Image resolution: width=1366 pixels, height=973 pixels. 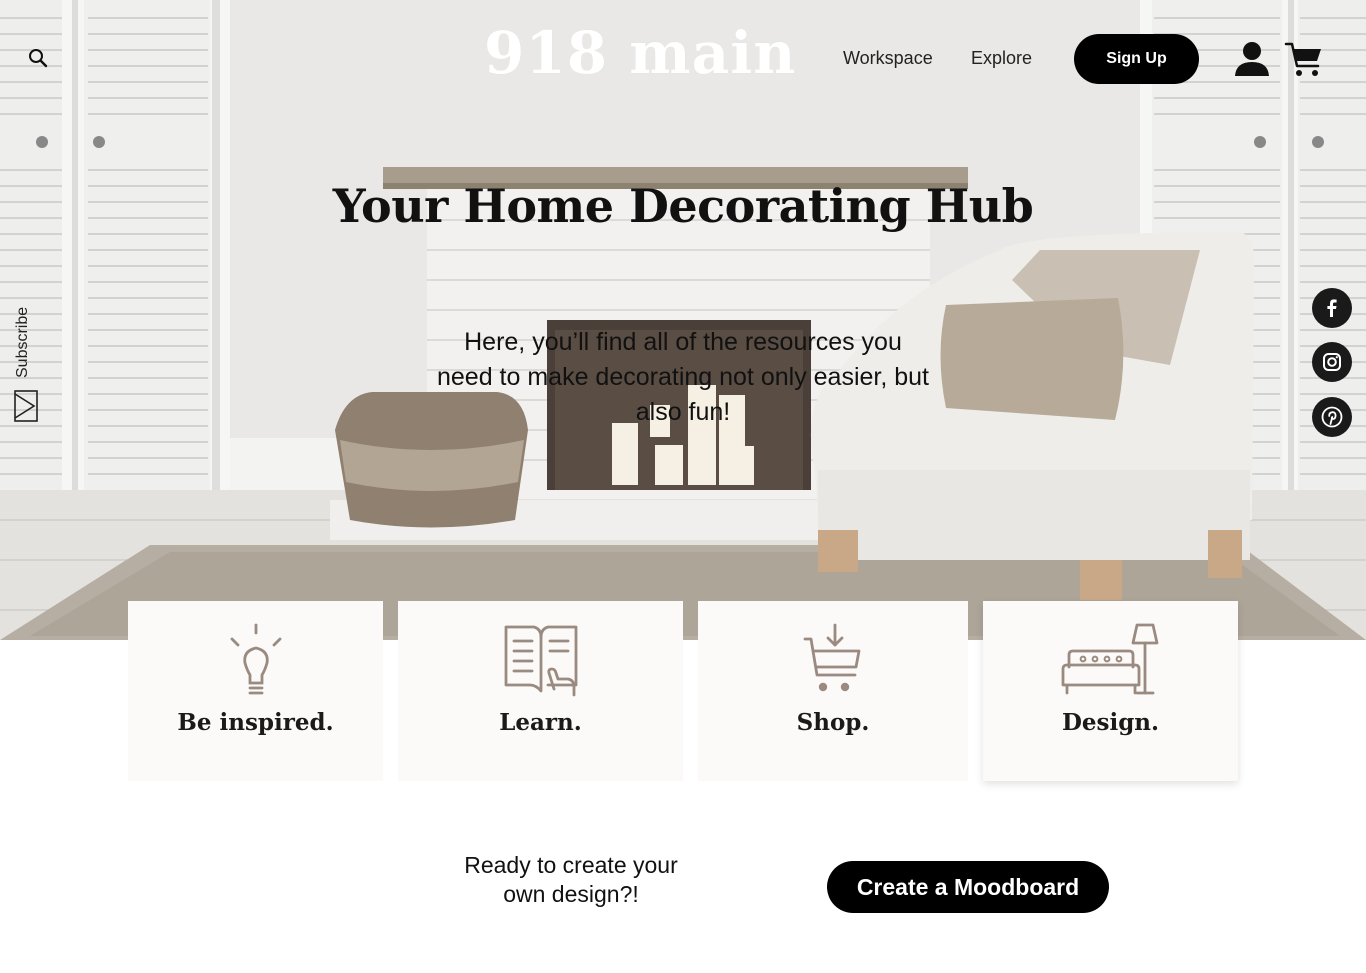 I want to click on pinterest-icon, so click(x=1332, y=417).